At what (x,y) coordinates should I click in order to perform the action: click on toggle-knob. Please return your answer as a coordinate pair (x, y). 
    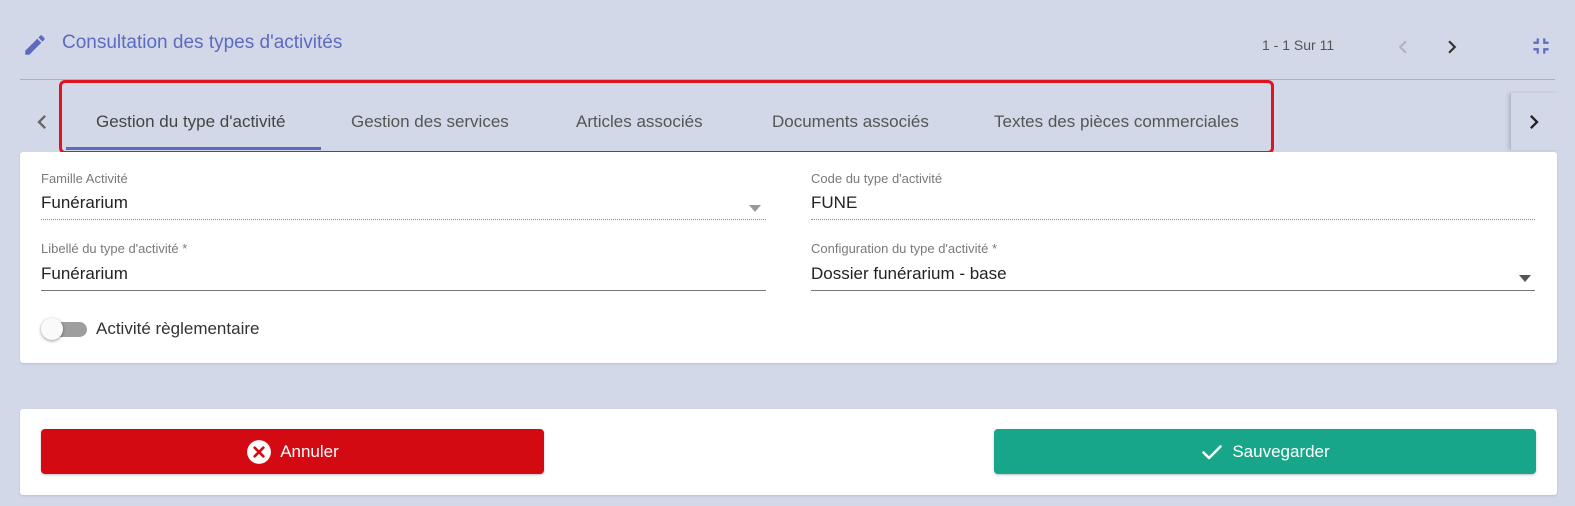
    Looking at the image, I should click on (52, 329).